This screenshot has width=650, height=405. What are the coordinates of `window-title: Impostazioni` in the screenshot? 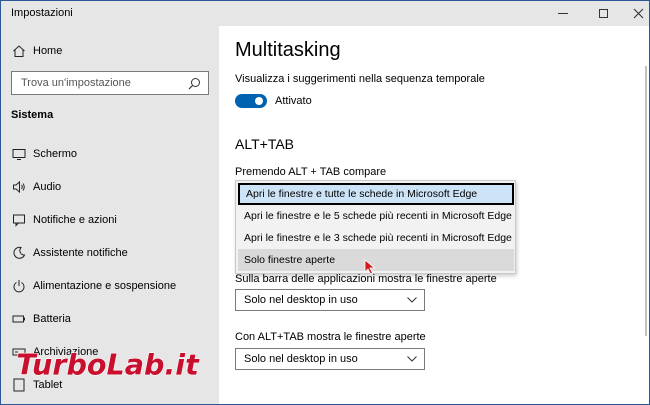 It's located at (42, 13).